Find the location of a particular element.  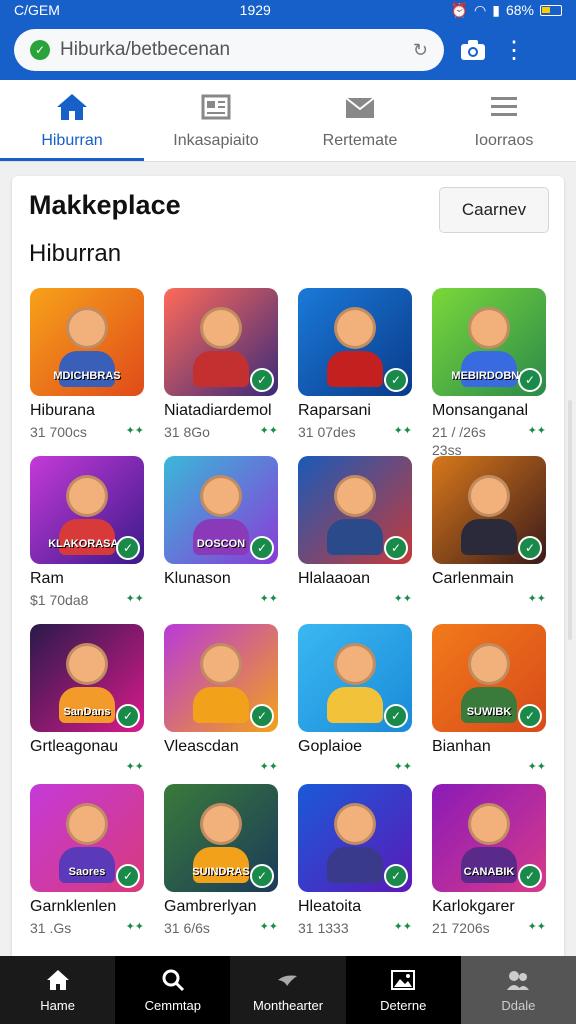

url-field: ✓ Hiburka/betbecenan ↻ is located at coordinates (229, 50).